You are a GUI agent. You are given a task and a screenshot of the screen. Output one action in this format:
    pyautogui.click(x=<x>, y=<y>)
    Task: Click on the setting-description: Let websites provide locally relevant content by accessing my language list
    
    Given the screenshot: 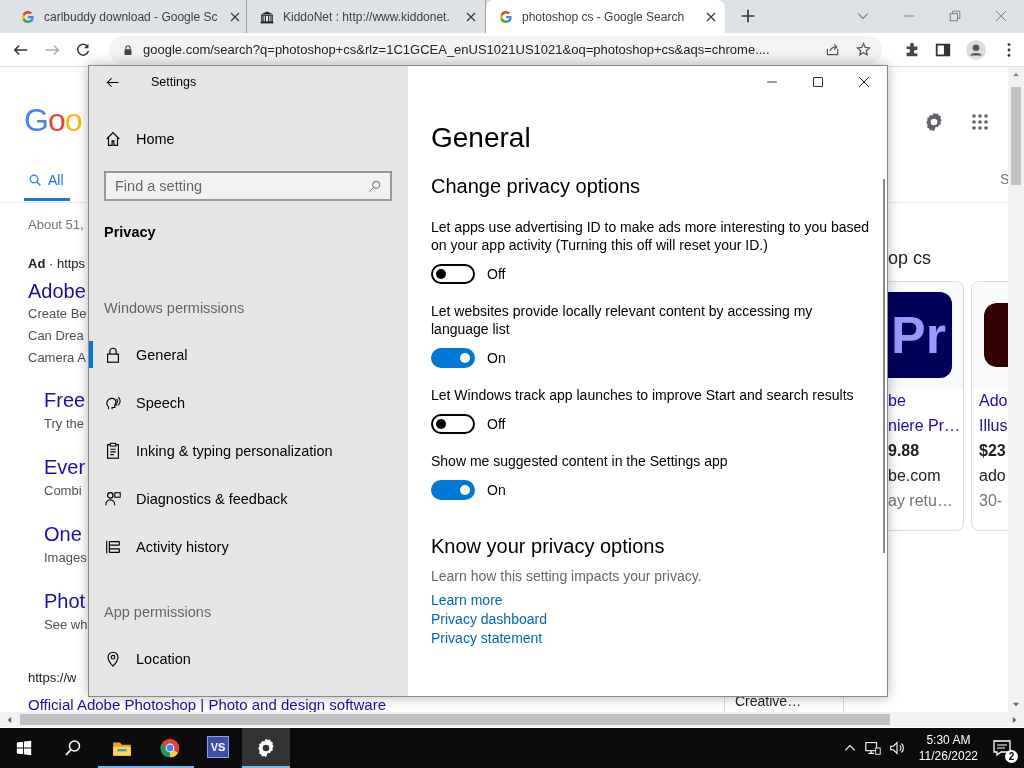 What is the action you would take?
    pyautogui.click(x=622, y=320)
    